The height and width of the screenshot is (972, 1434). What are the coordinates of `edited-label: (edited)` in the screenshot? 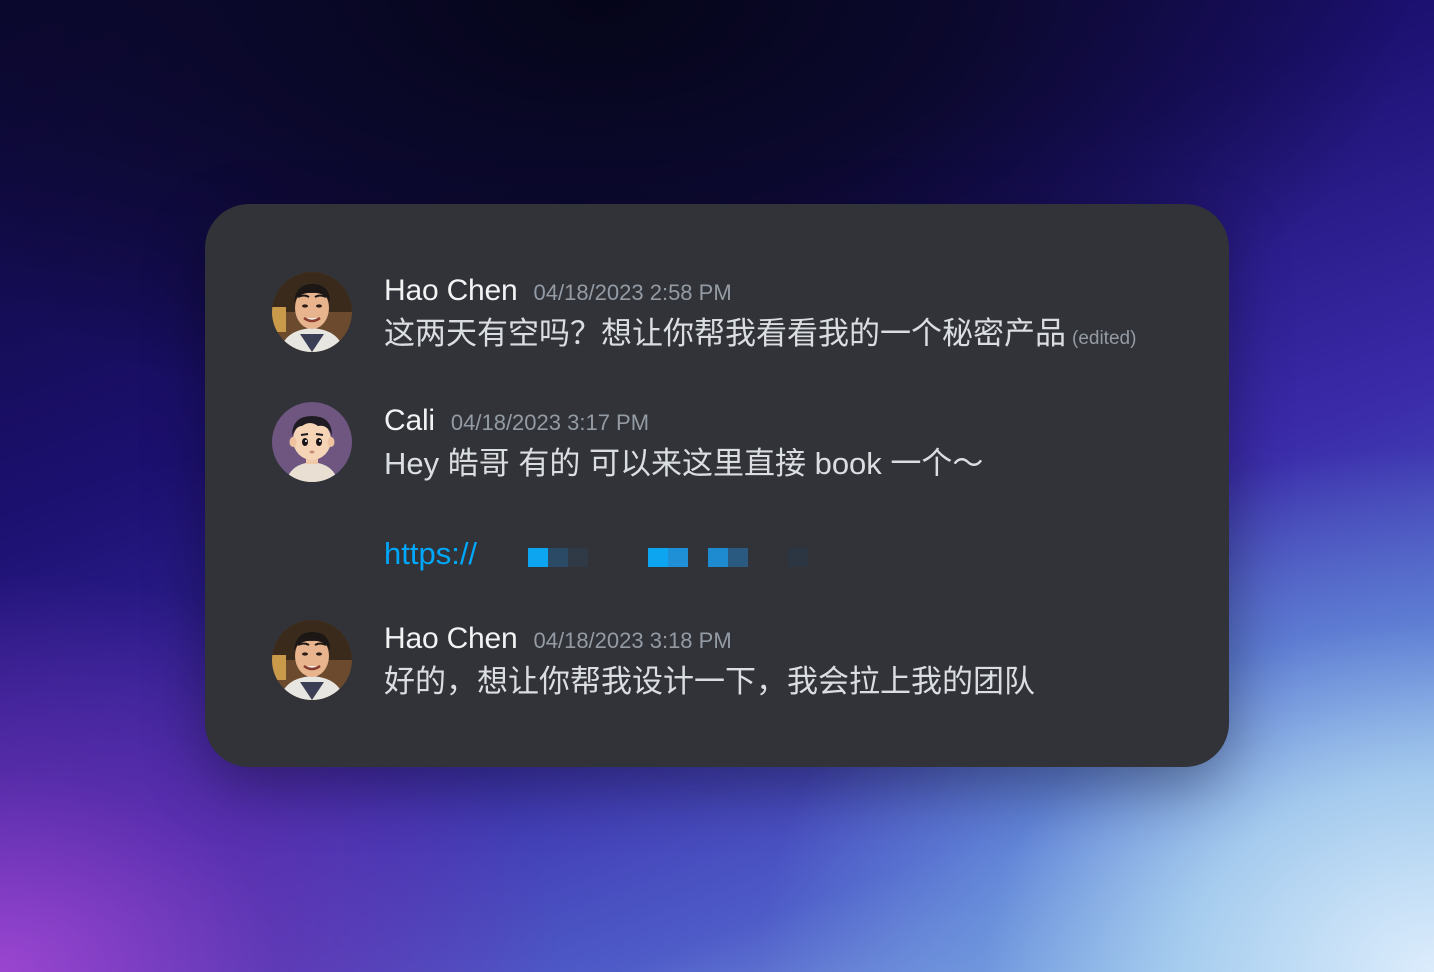 It's located at (1104, 338).